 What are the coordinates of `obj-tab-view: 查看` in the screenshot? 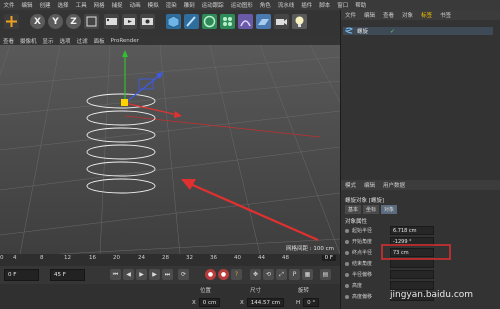 It's located at (388, 15).